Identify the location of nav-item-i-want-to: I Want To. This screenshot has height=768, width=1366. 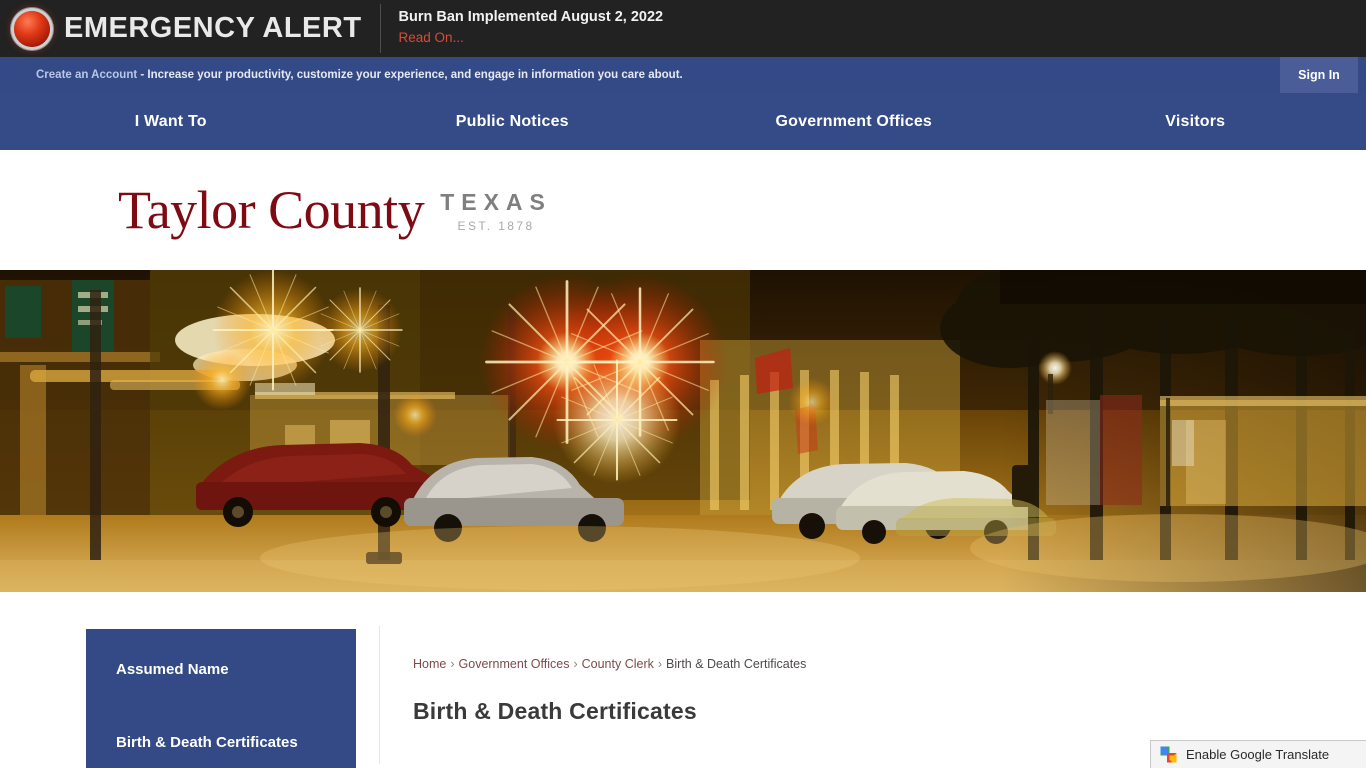
(171, 122).